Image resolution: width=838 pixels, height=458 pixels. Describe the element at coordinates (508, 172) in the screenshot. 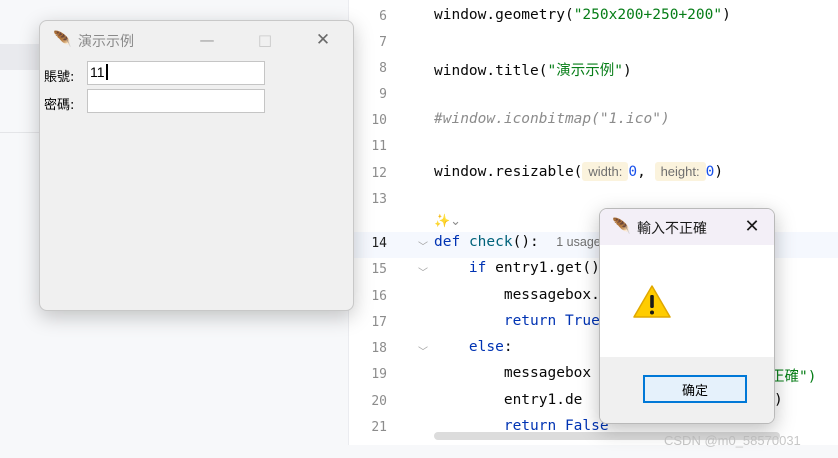

I see `code-token: window.resizable(` at that location.